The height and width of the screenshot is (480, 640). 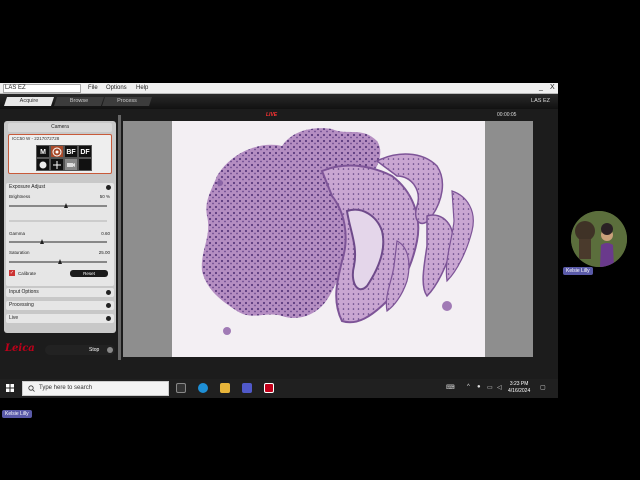 What do you see at coordinates (60, 127) in the screenshot?
I see `panel-title: Camera` at bounding box center [60, 127].